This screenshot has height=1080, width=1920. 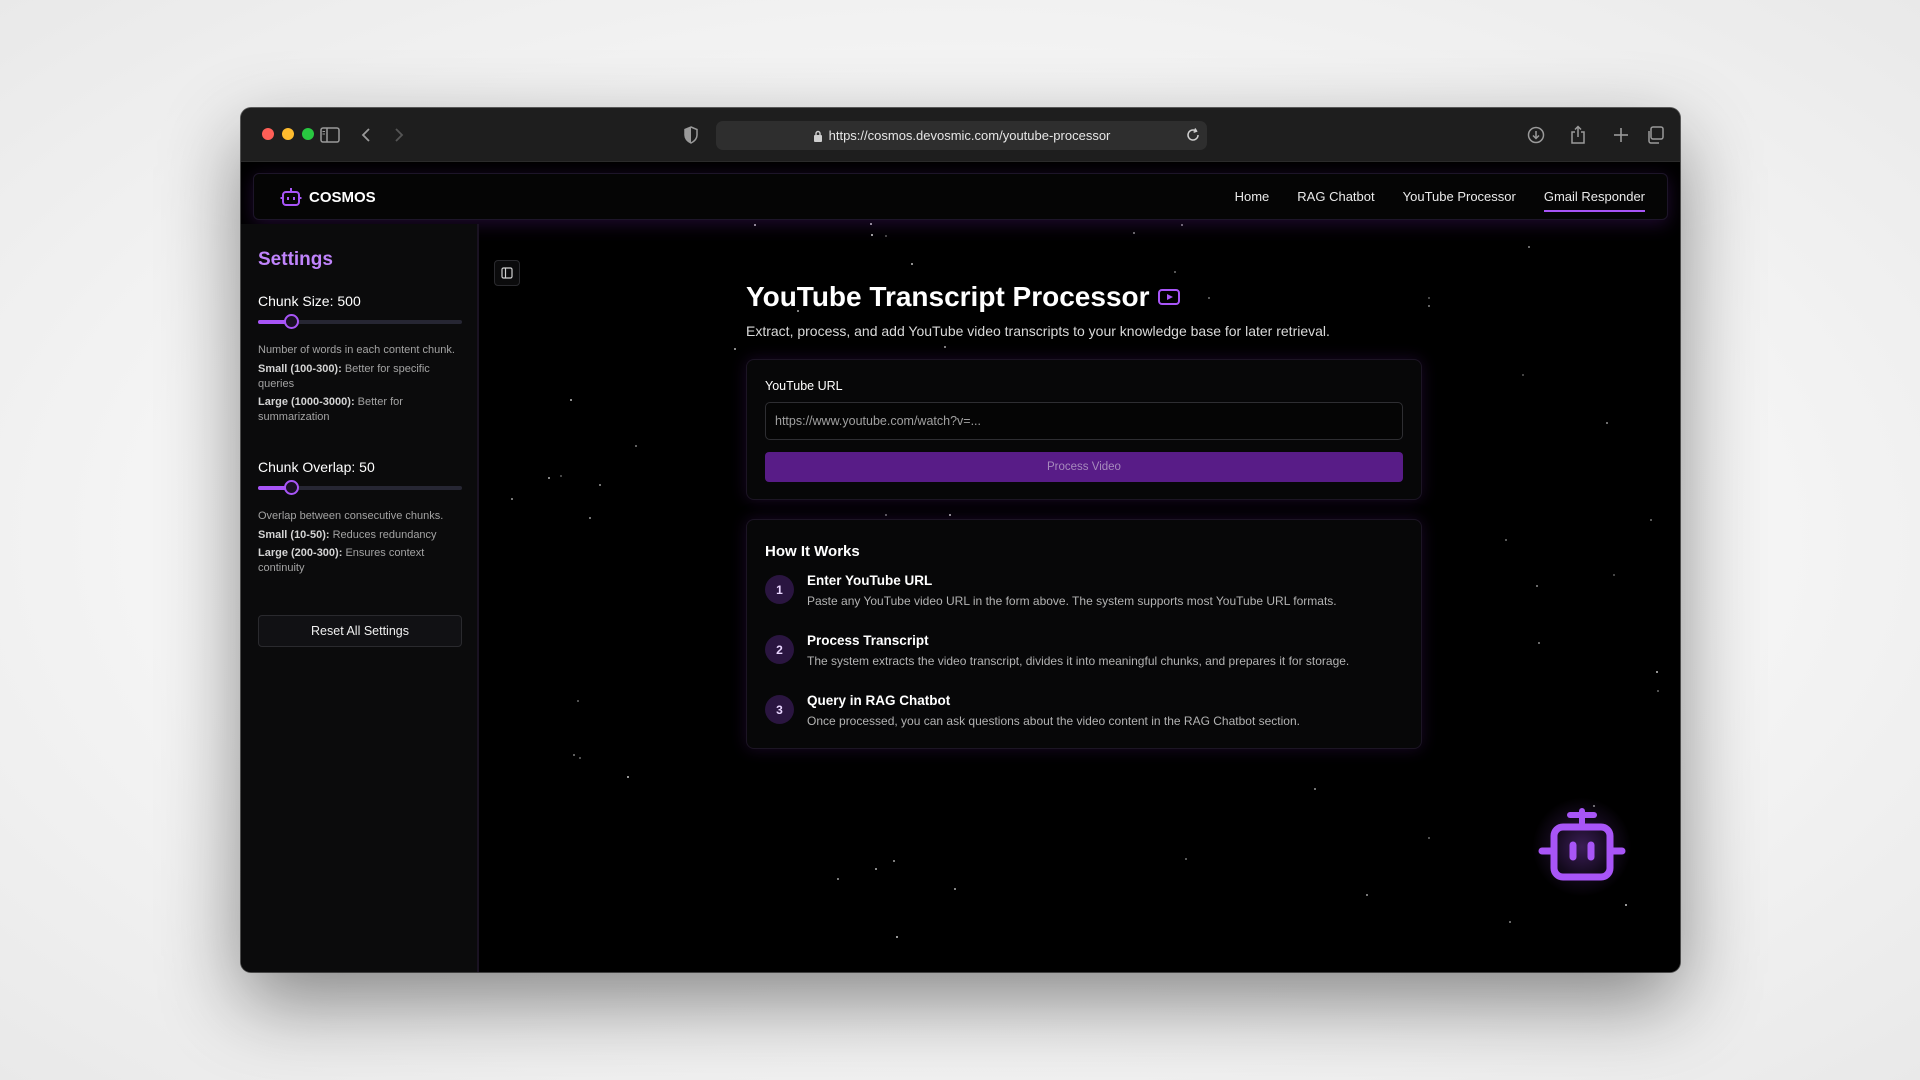 What do you see at coordinates (1536, 135) in the screenshot?
I see `download-icon` at bounding box center [1536, 135].